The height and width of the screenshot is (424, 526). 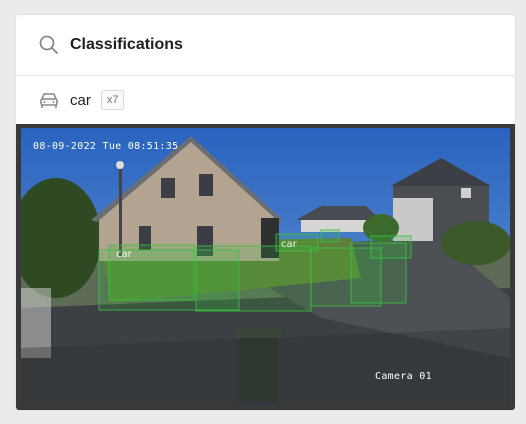 I want to click on panel-header: Classifications, so click(x=265, y=45).